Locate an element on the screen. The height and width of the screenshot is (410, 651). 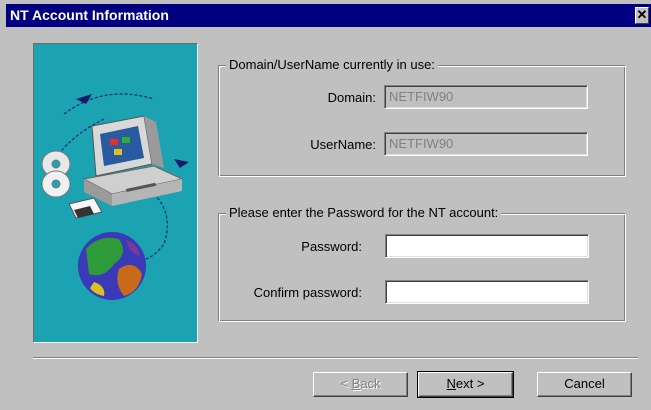
confirm-password-input is located at coordinates (487, 292).